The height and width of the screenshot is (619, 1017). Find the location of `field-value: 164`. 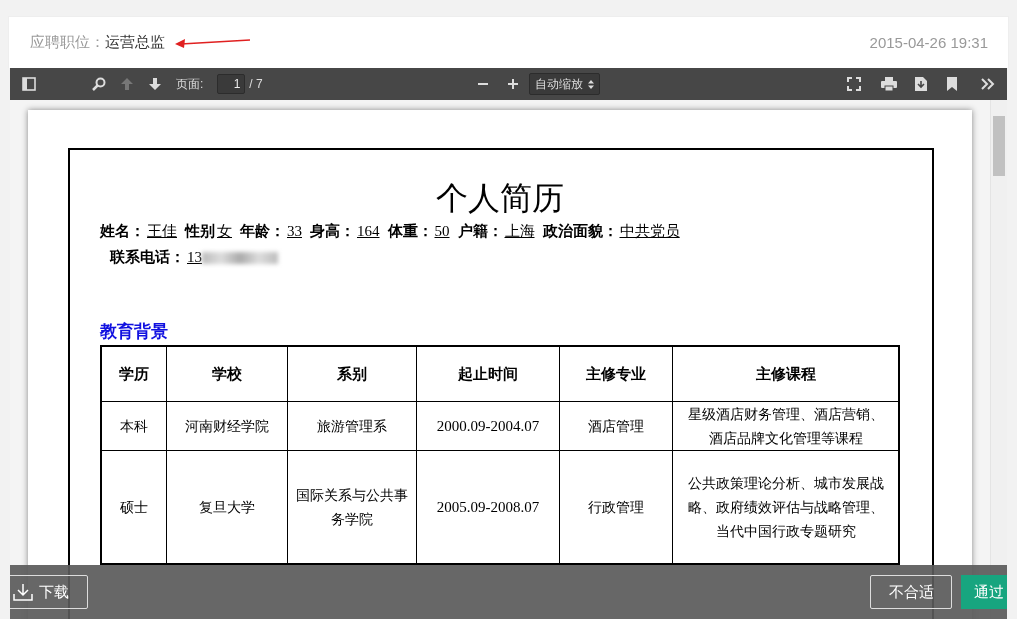

field-value: 164 is located at coordinates (368, 231).